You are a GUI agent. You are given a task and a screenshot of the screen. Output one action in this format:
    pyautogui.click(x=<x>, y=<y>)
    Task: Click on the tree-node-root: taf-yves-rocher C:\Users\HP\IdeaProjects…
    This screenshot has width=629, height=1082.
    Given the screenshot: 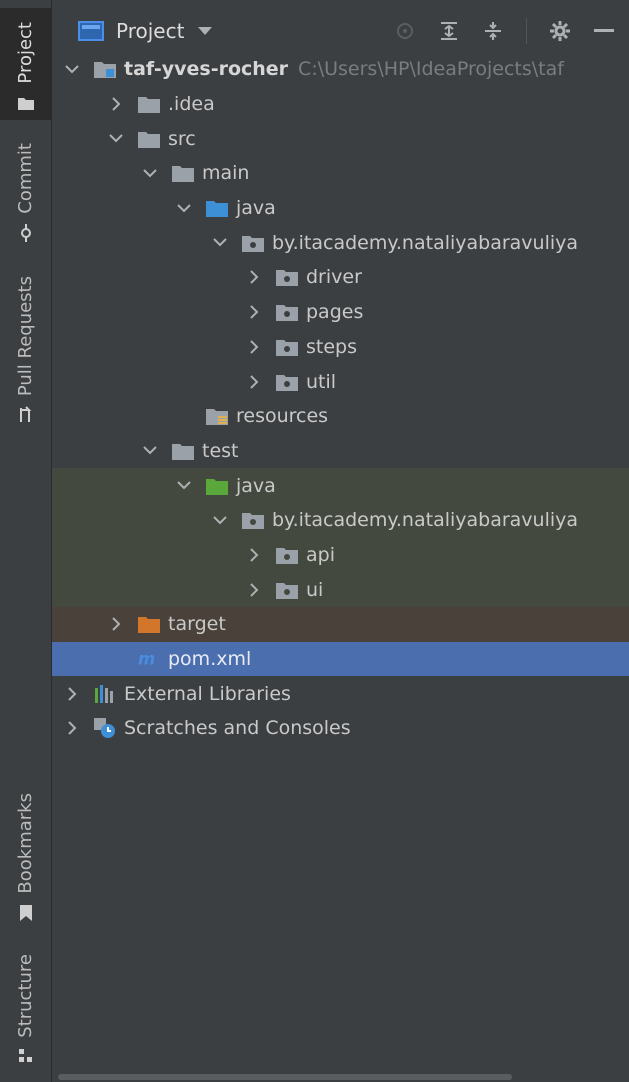 What is the action you would take?
    pyautogui.click(x=340, y=69)
    